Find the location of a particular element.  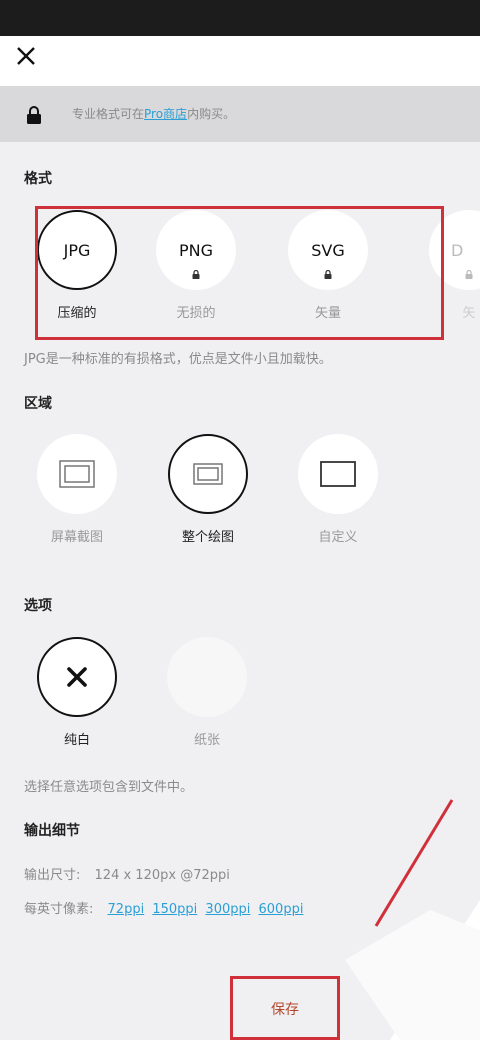

options-description: 选择任意选项包含到文件中。 is located at coordinates (109, 787).